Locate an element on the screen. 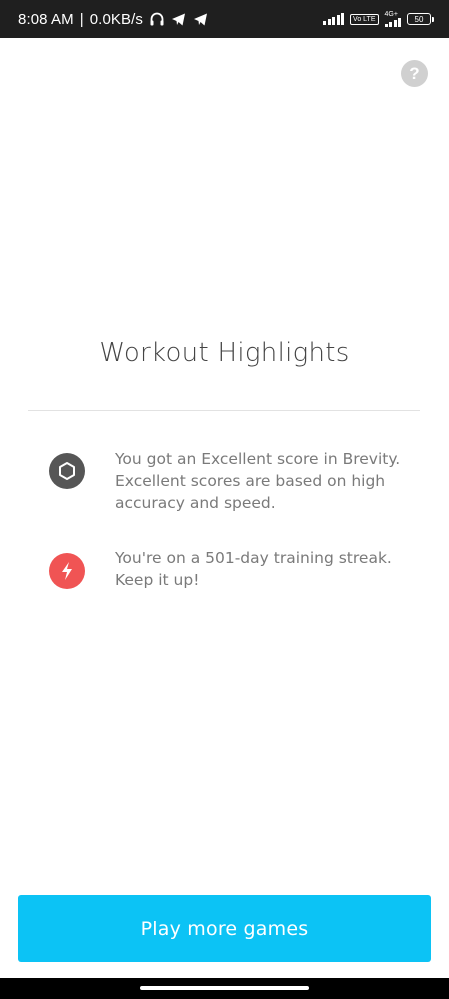 The image size is (449, 999). divider is located at coordinates (224, 410).